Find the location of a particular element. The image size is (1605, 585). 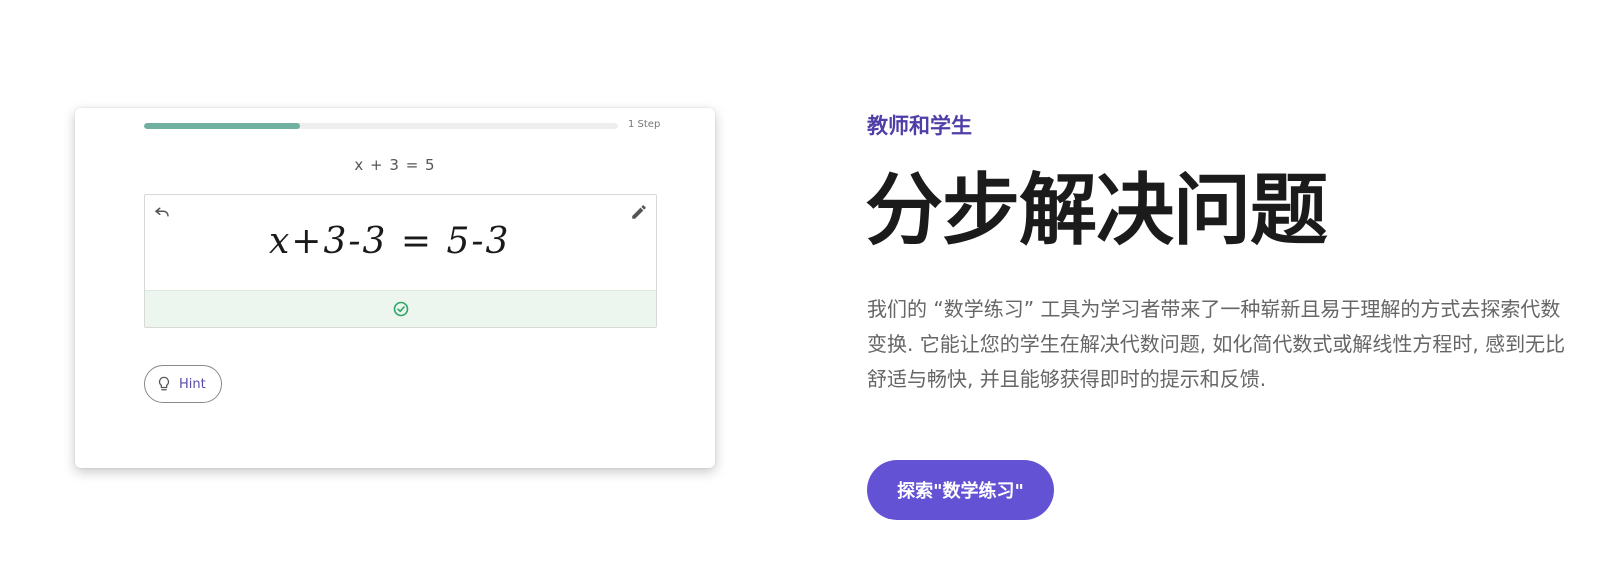

pencil-icon is located at coordinates (639, 212).